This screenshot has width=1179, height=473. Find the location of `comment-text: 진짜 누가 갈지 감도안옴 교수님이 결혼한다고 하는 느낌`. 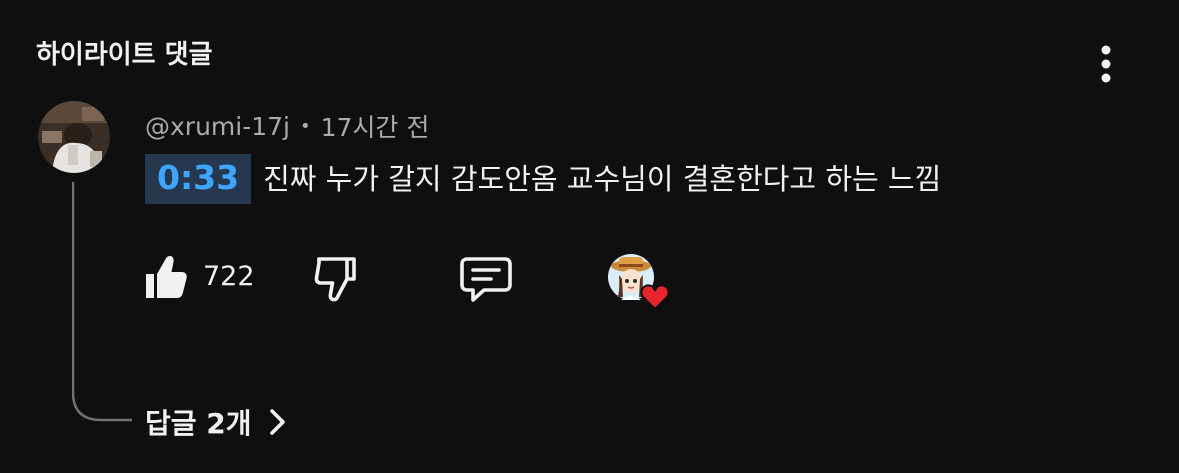

comment-text: 진짜 누가 갈지 감도안옴 교수님이 결혼한다고 하는 느낌 is located at coordinates (602, 179).